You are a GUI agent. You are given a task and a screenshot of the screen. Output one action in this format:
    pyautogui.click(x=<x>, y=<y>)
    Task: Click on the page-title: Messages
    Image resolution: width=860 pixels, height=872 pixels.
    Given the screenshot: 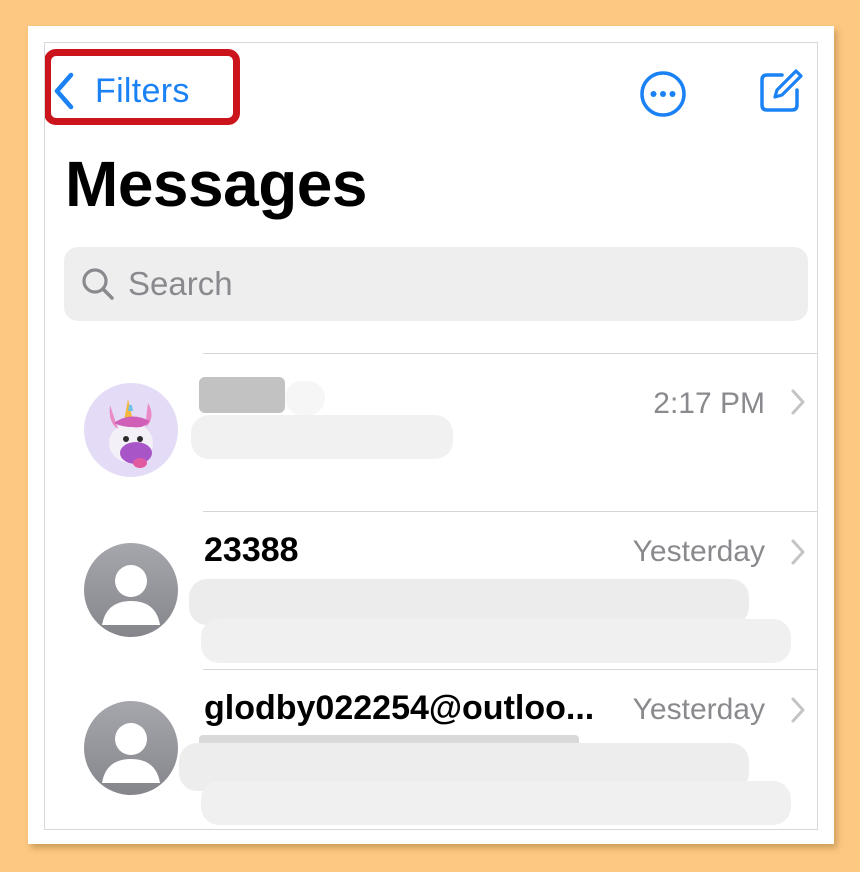 What is the action you would take?
    pyautogui.click(x=216, y=184)
    